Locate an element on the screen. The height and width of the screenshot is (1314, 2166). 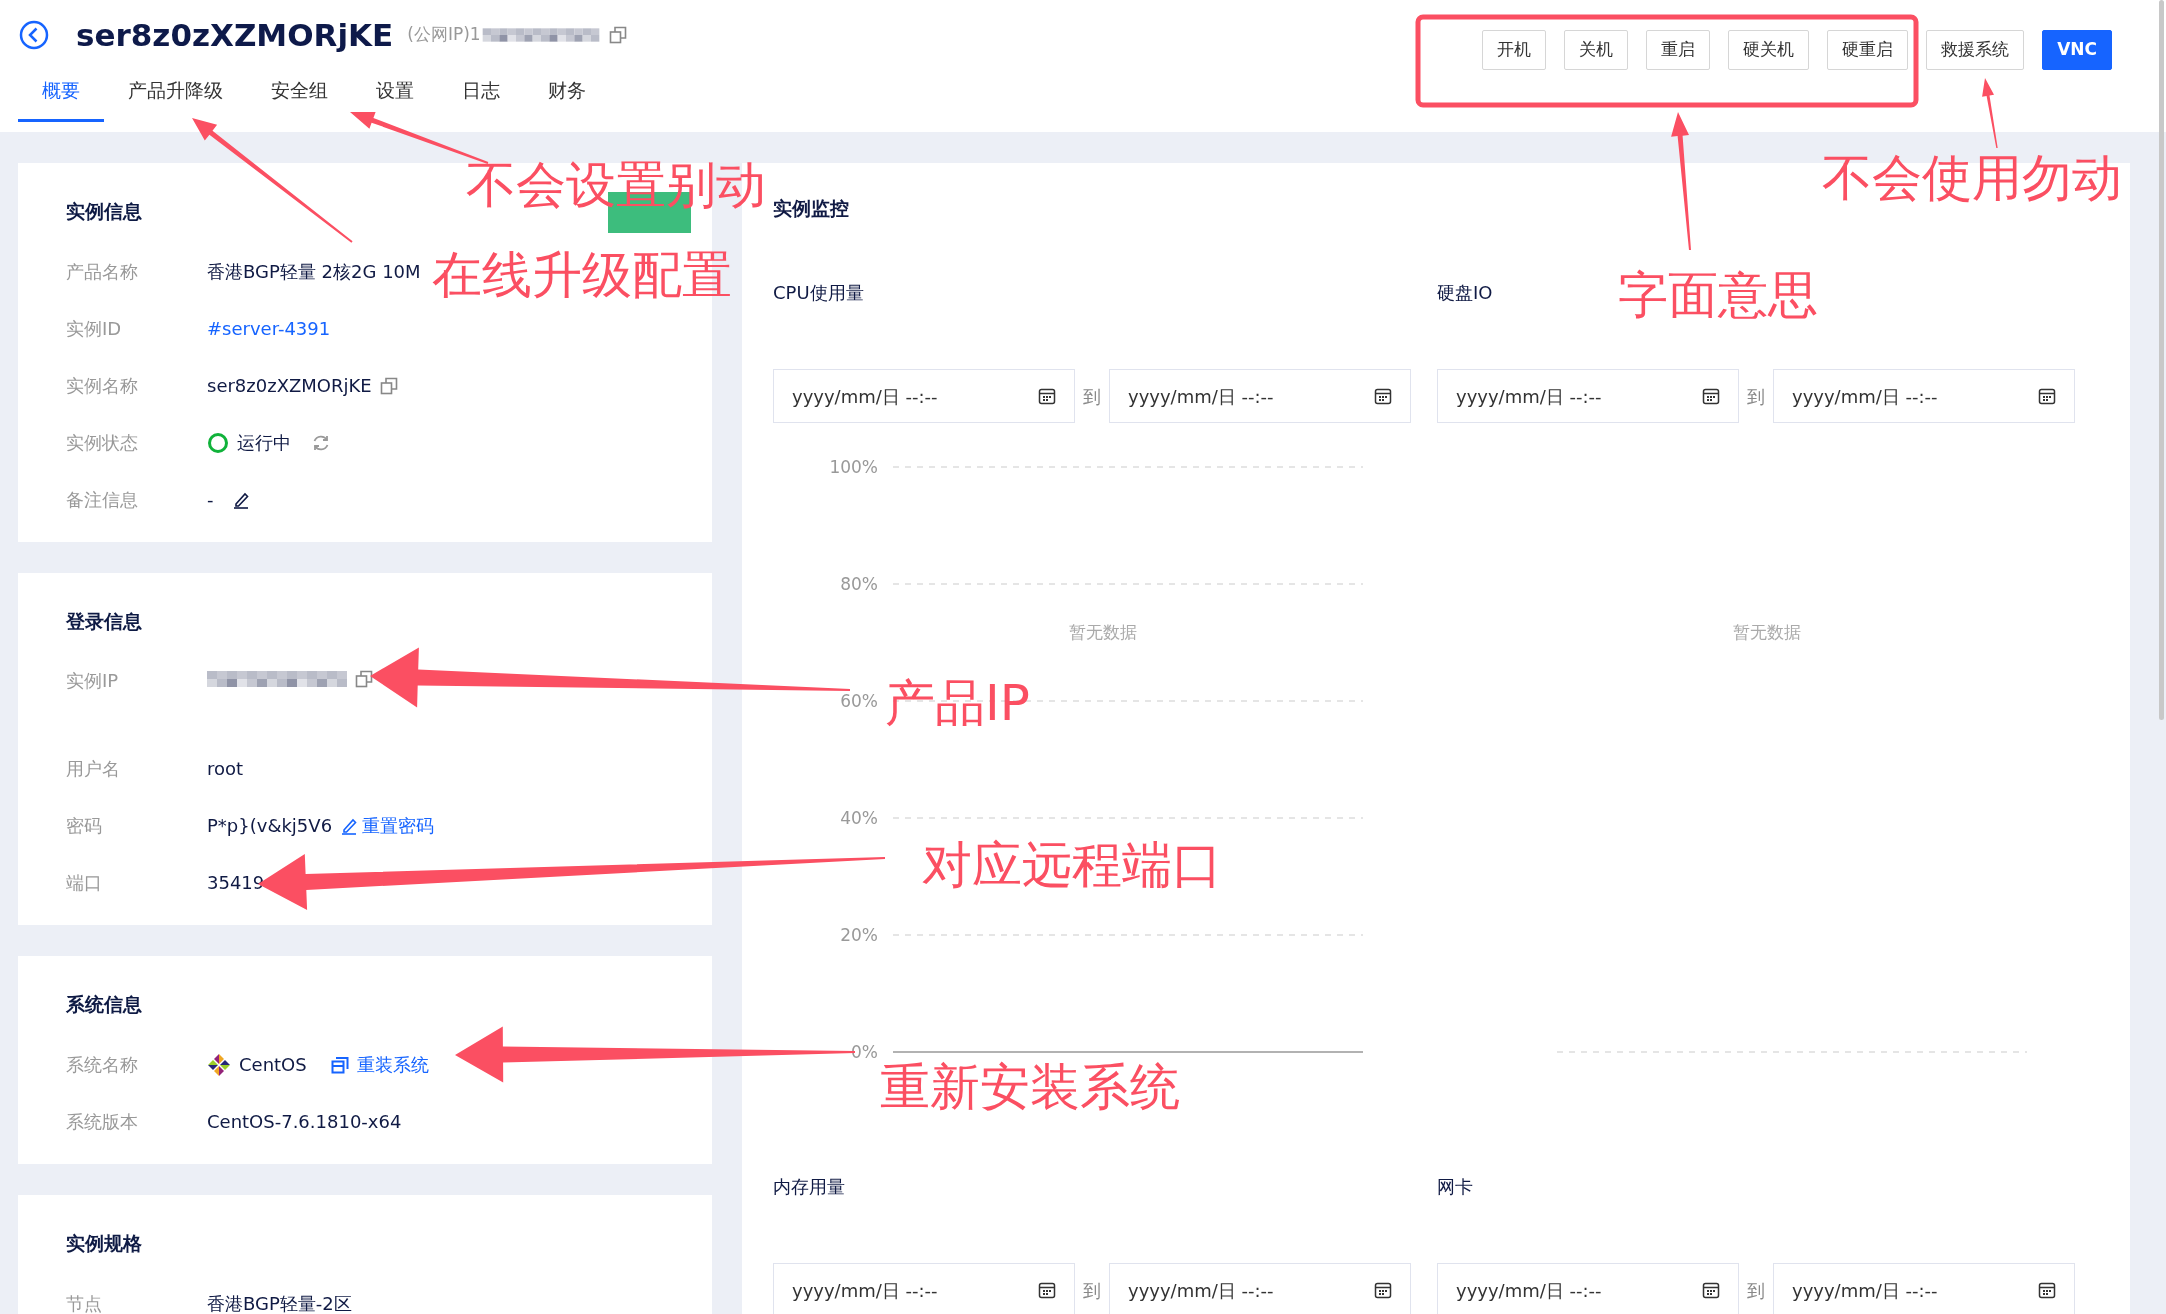
annotation-text: 在线升级配置 is located at coordinates (582, 275).